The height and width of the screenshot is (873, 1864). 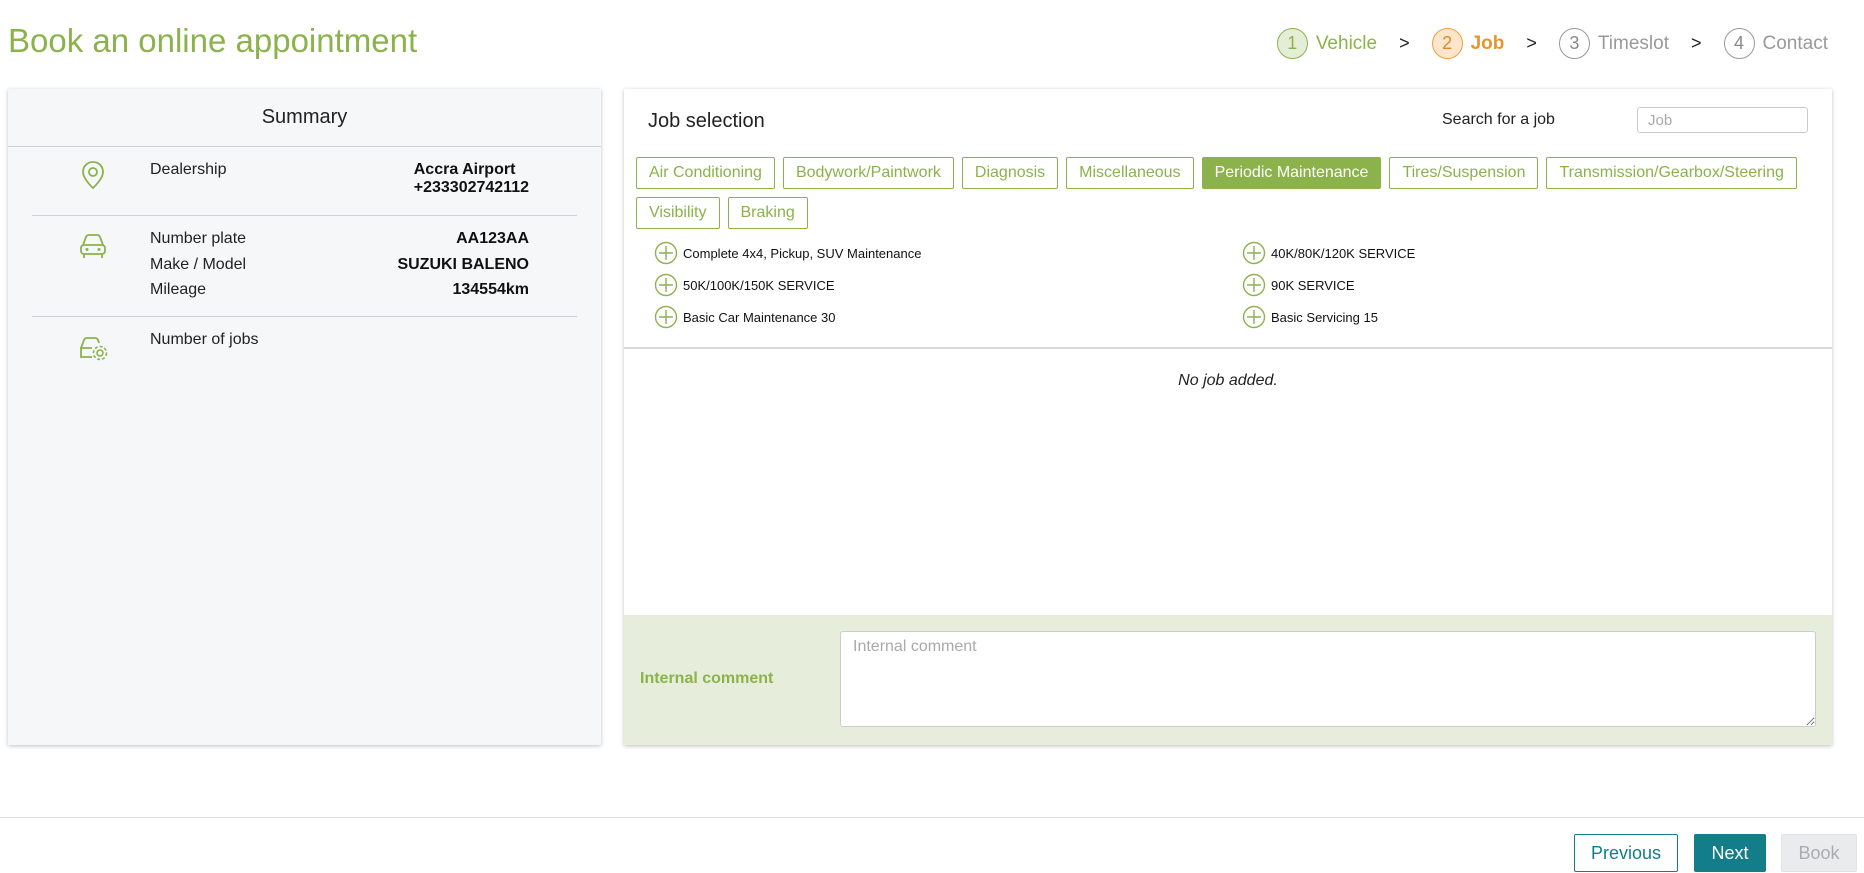 I want to click on internal-comment-label: Internal comment, so click(x=707, y=678).